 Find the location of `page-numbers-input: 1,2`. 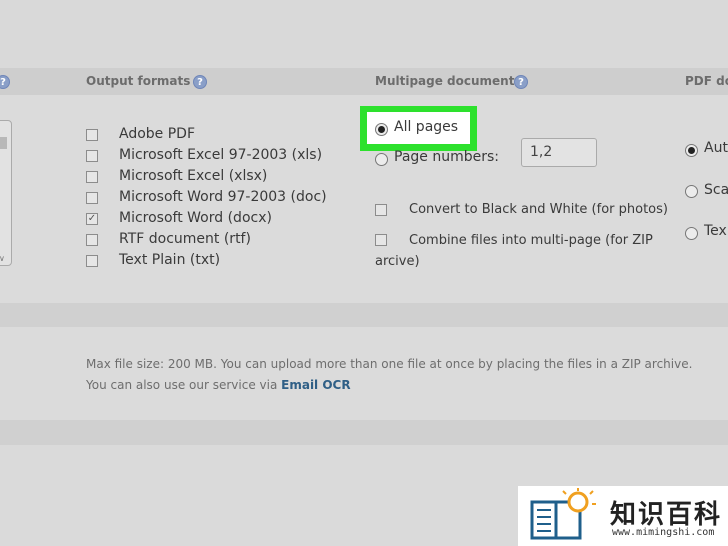

page-numbers-input: 1,2 is located at coordinates (559, 152).